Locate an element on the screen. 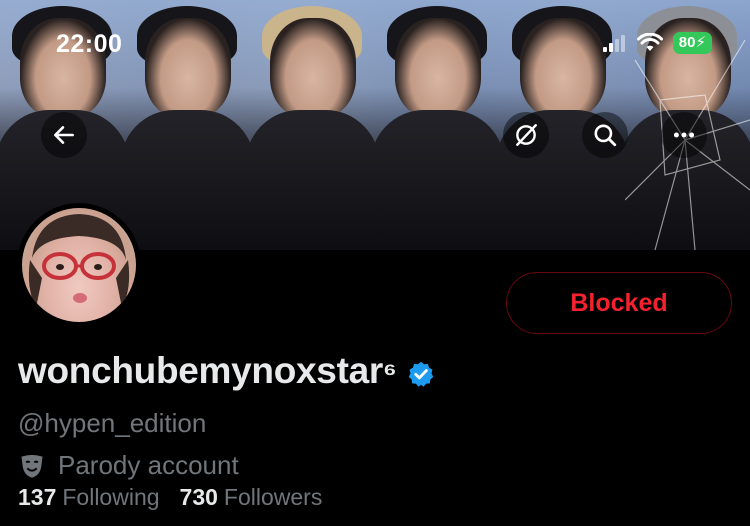 This screenshot has width=750, height=526. following-link: 137 Following is located at coordinates (89, 497).